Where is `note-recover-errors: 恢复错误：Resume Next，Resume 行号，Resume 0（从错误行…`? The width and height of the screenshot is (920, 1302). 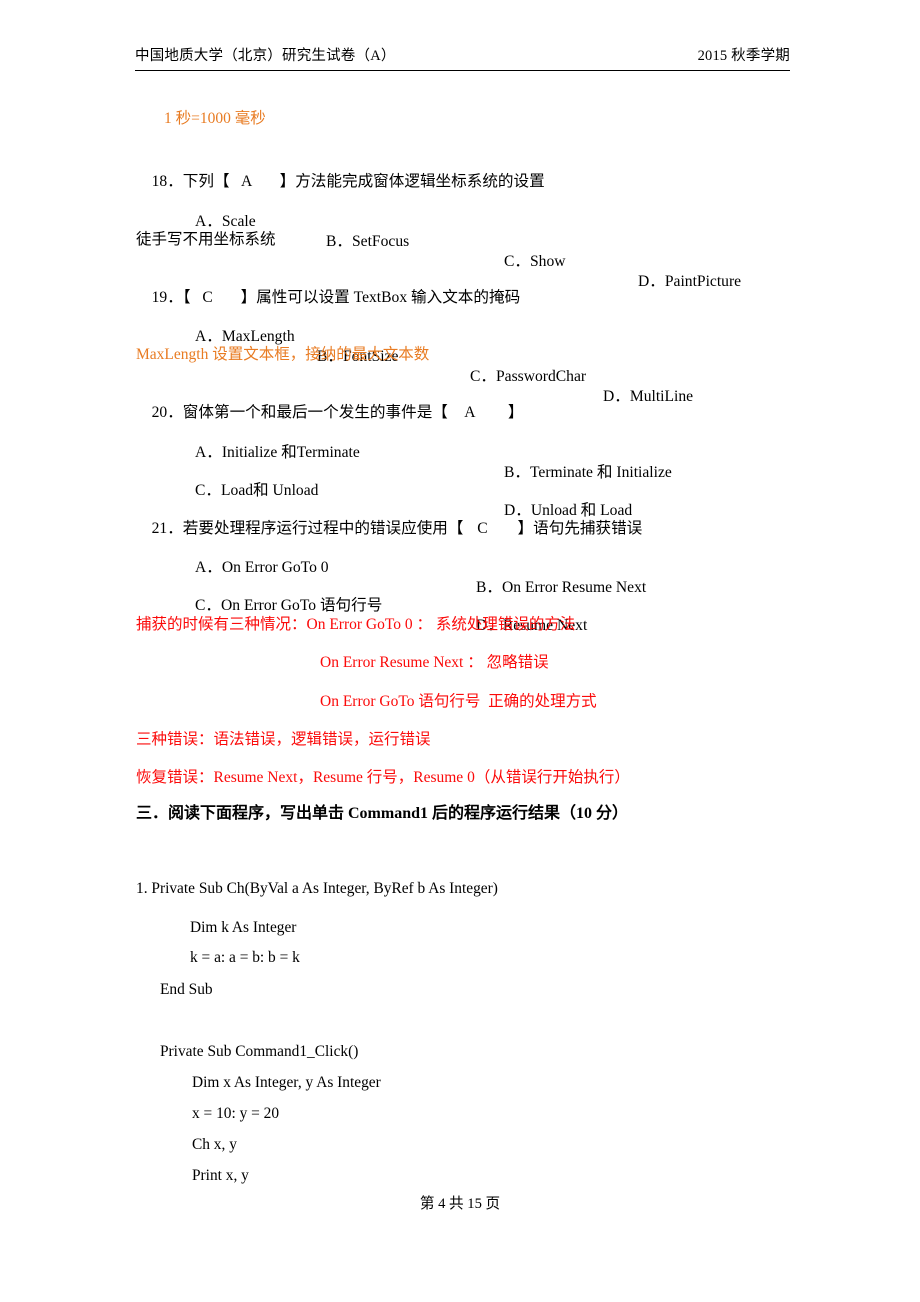 note-recover-errors: 恢复错误：Resume Next，Resume 行号，Resume 0（从错误行… is located at coordinates (383, 777).